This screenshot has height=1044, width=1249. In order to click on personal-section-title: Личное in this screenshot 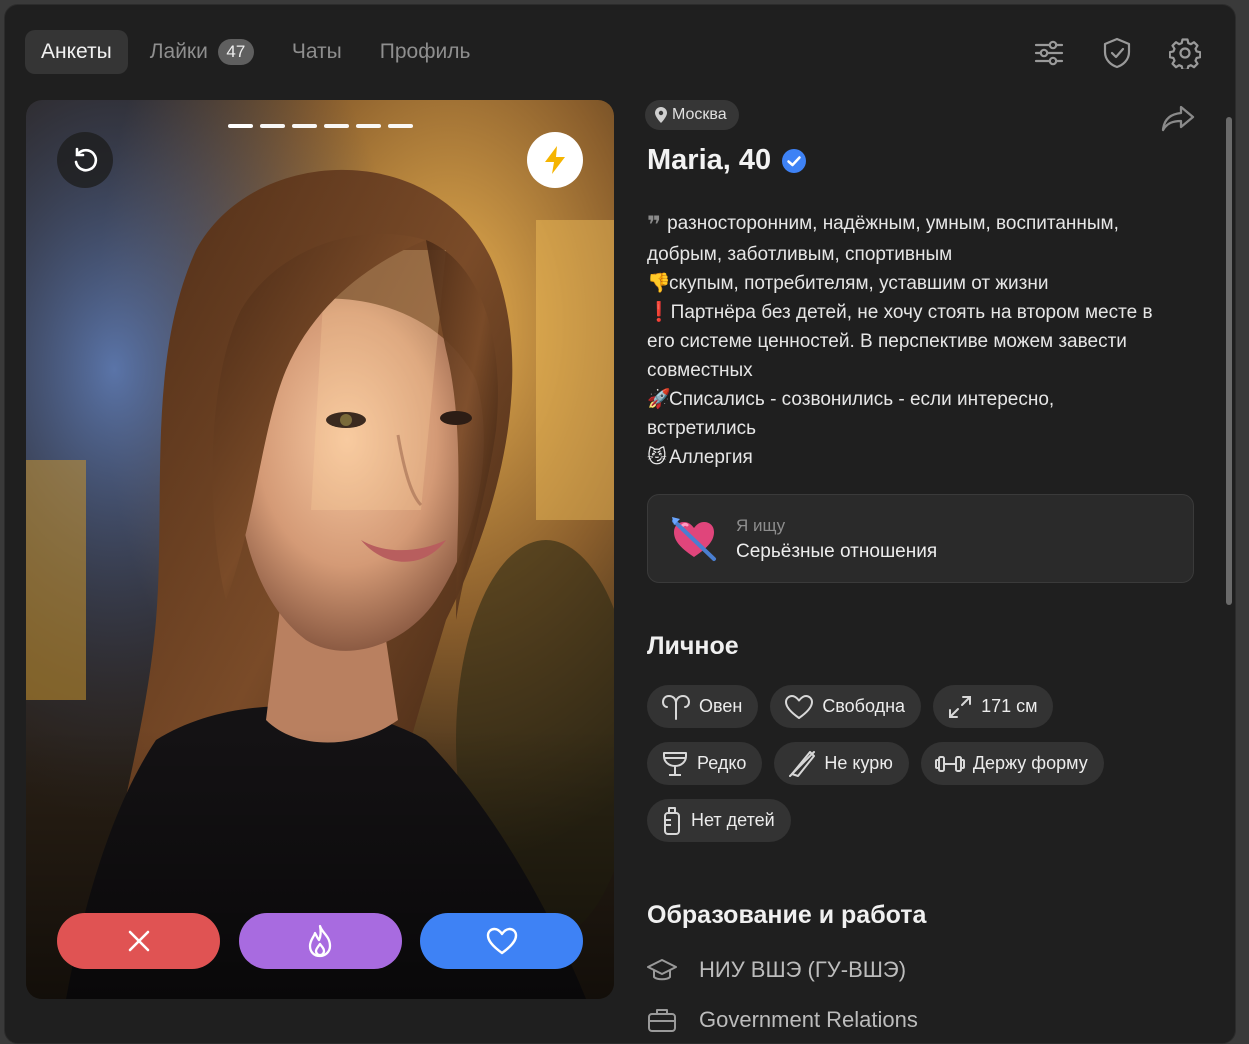, I will do `click(693, 646)`.